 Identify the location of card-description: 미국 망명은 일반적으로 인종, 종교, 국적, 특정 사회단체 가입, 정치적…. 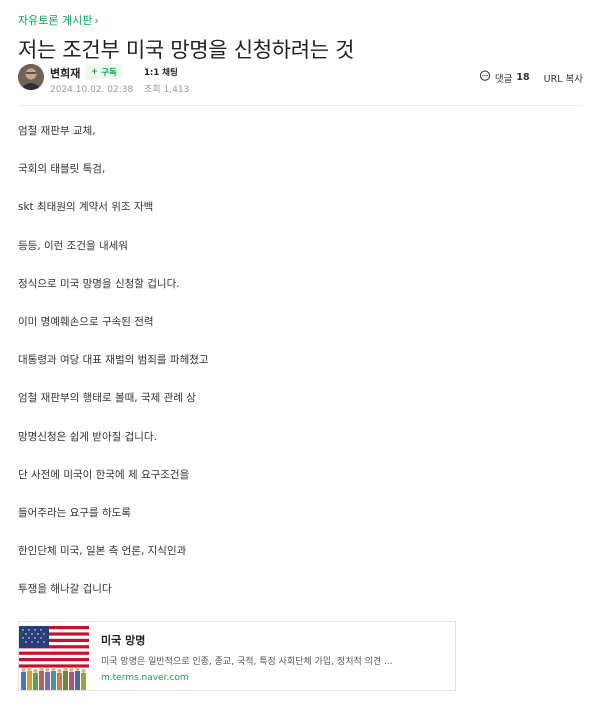
(247, 662).